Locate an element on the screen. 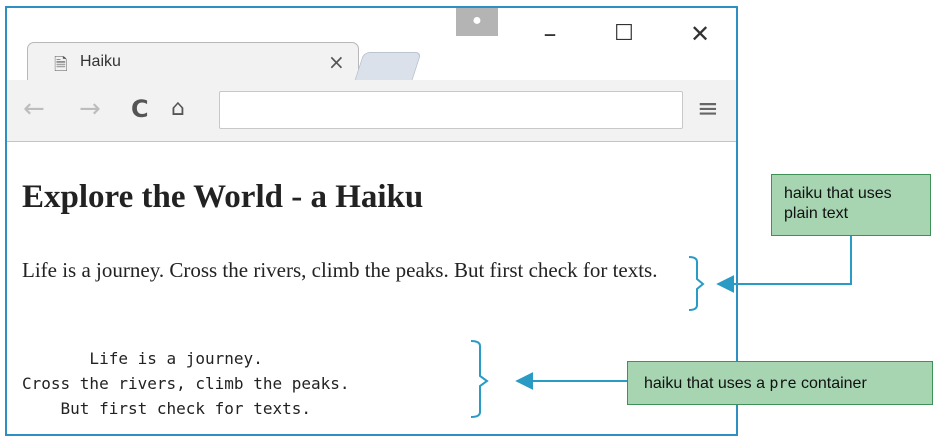 This screenshot has width=940, height=448. callout-text-prefix: haiku that uses a is located at coordinates (707, 383).